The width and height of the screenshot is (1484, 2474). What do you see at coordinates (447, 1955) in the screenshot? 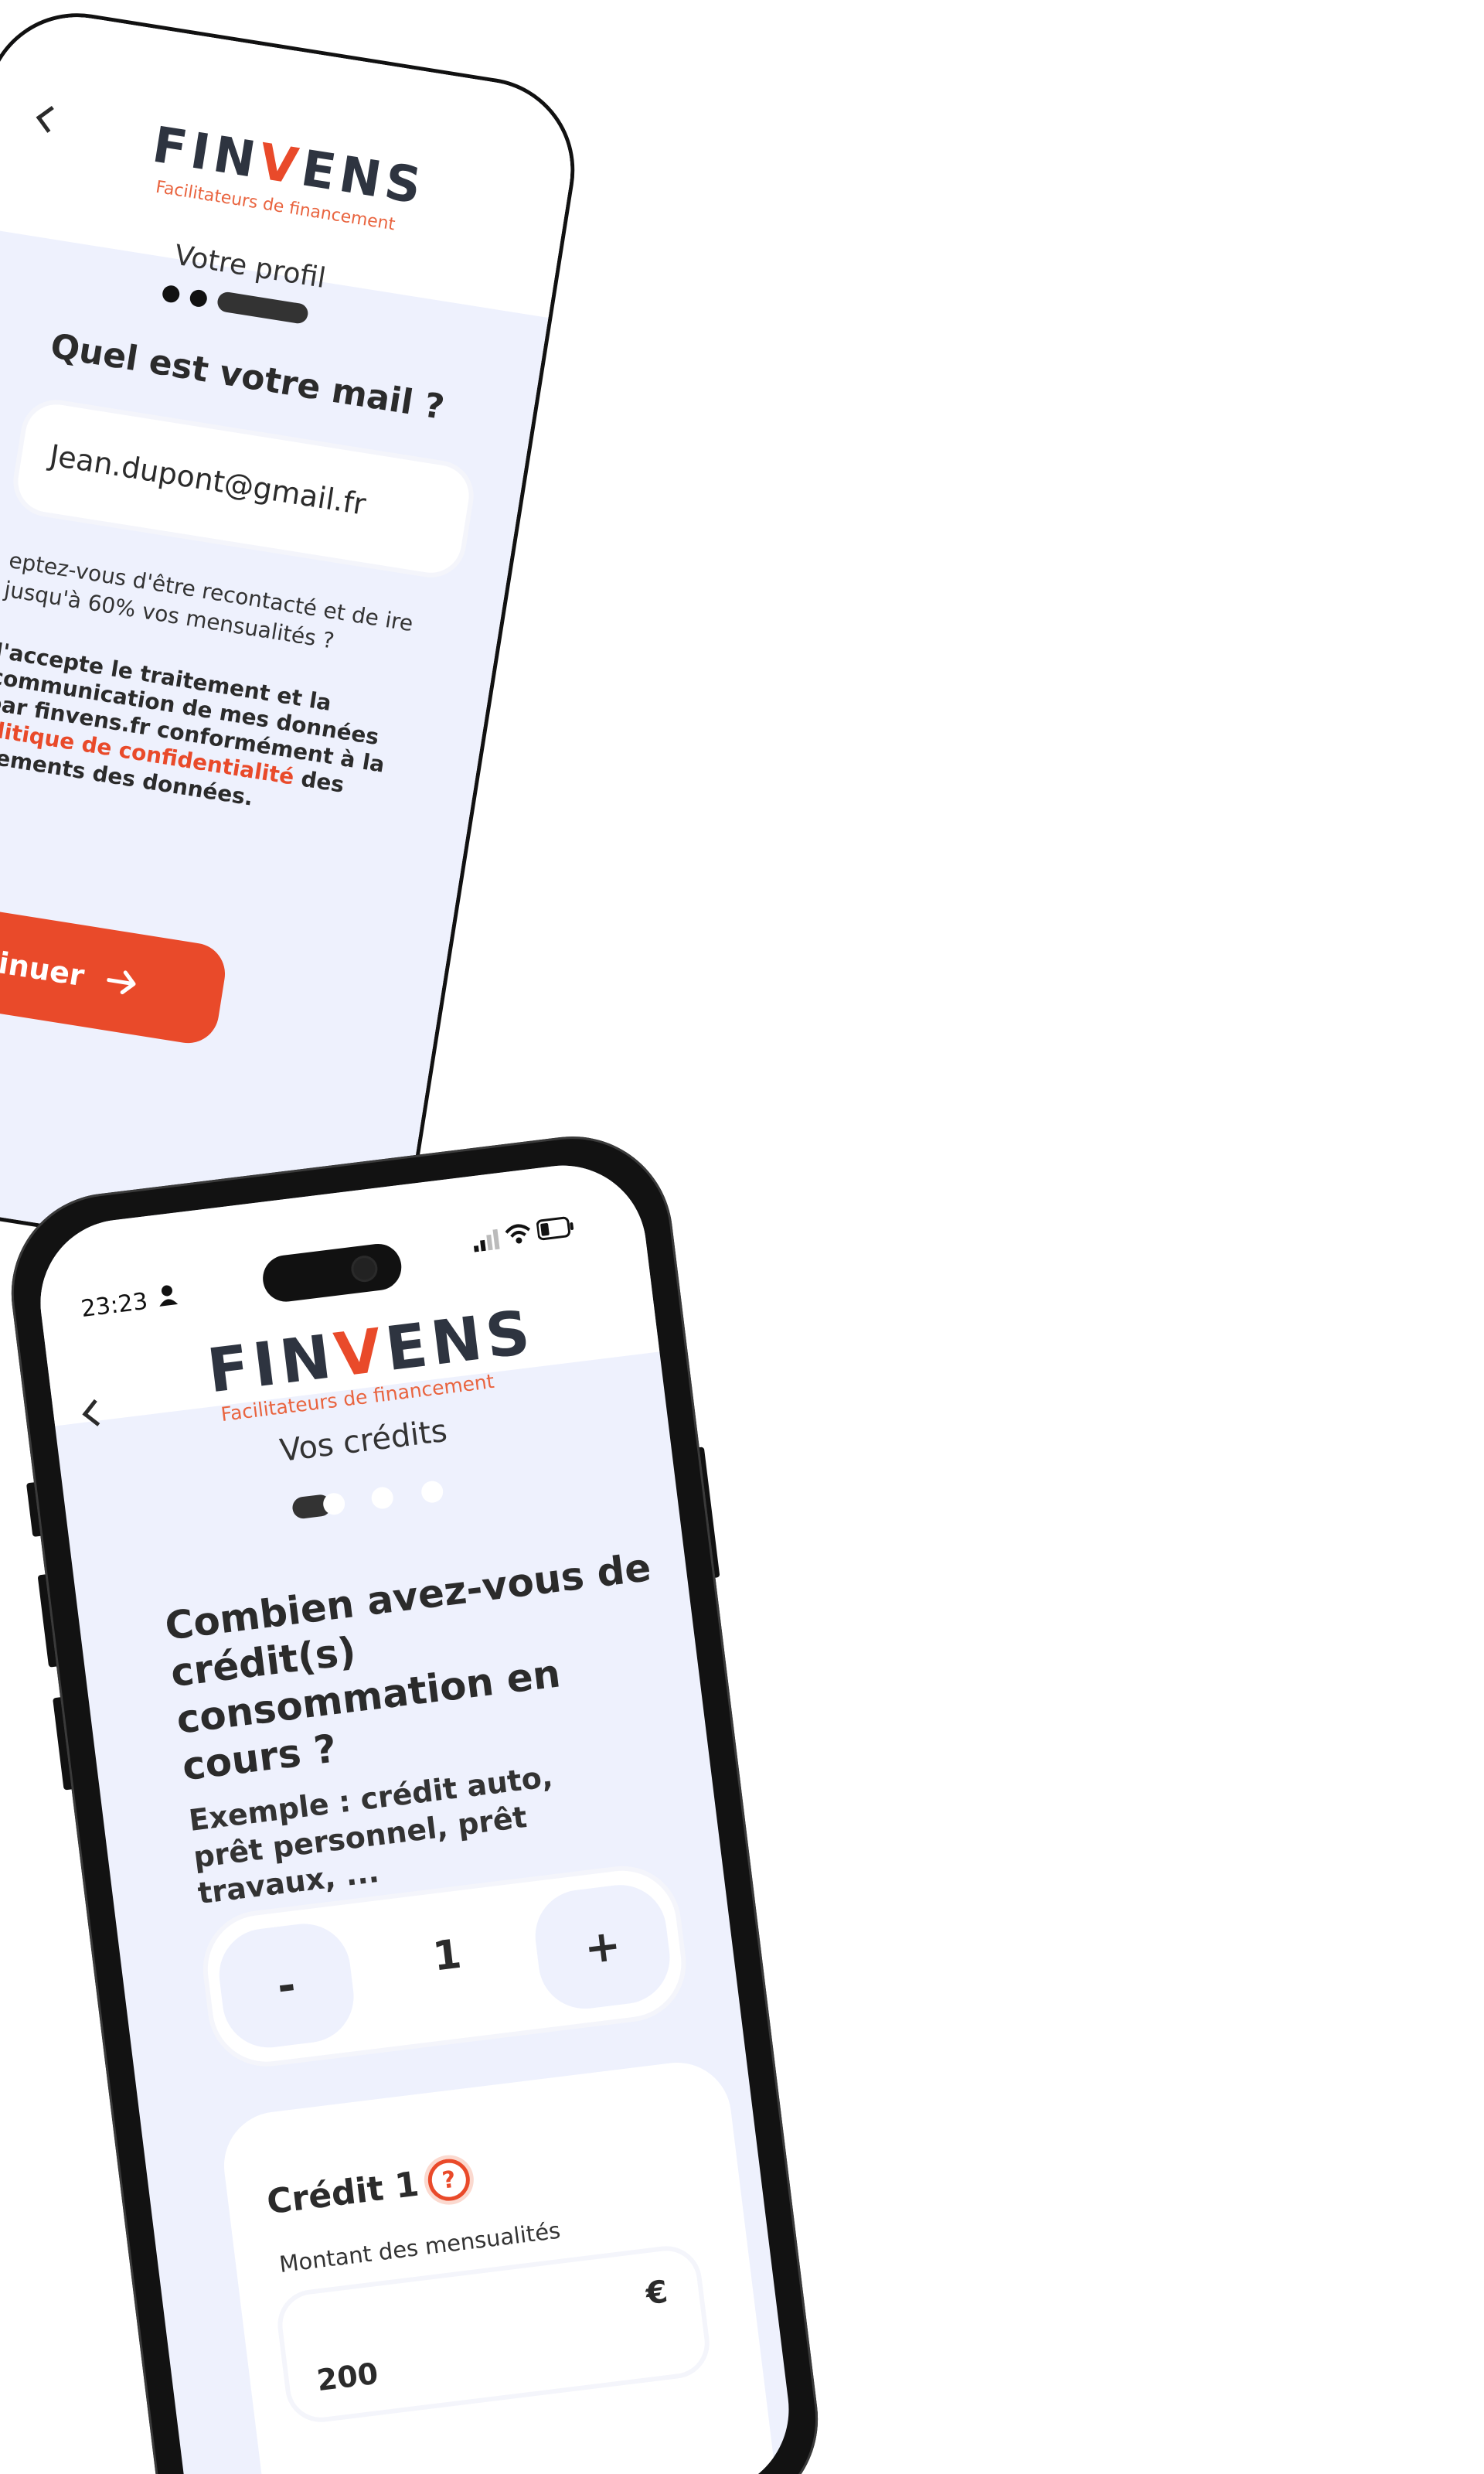
I see `credit-count-value: 1` at bounding box center [447, 1955].